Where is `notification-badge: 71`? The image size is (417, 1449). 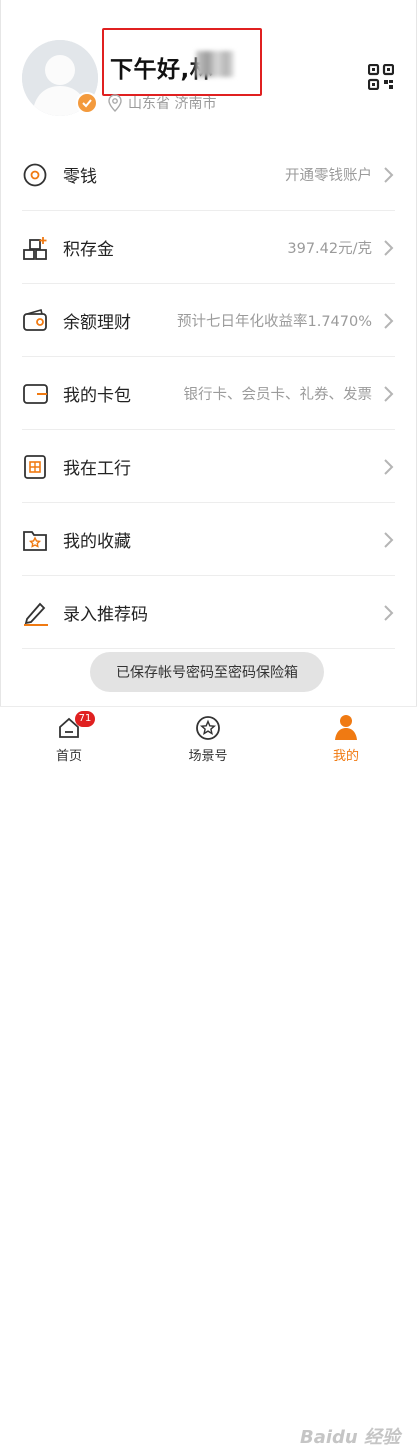 notification-badge: 71 is located at coordinates (85, 719).